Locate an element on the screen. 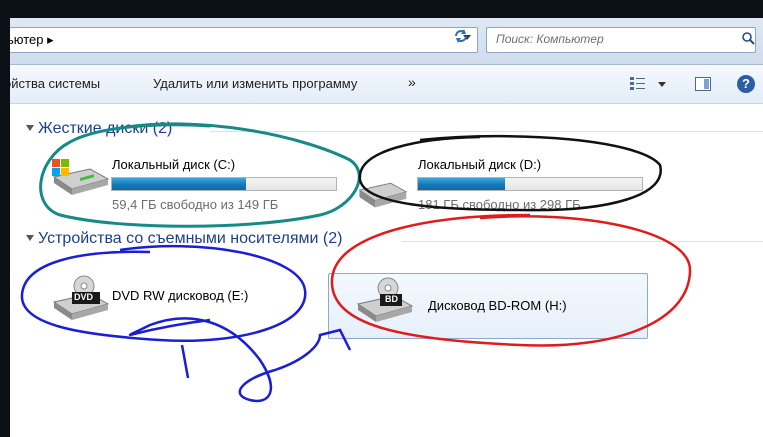 This screenshot has width=763, height=437. uninstall-program-button: Удалить или изменить программу is located at coordinates (255, 83).